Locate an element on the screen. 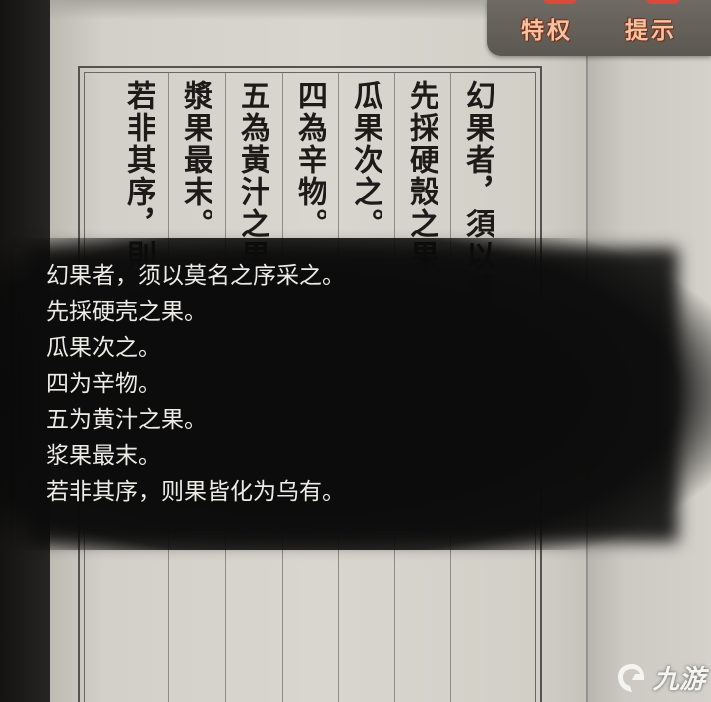  hint-button: 提示 is located at coordinates (651, 28).